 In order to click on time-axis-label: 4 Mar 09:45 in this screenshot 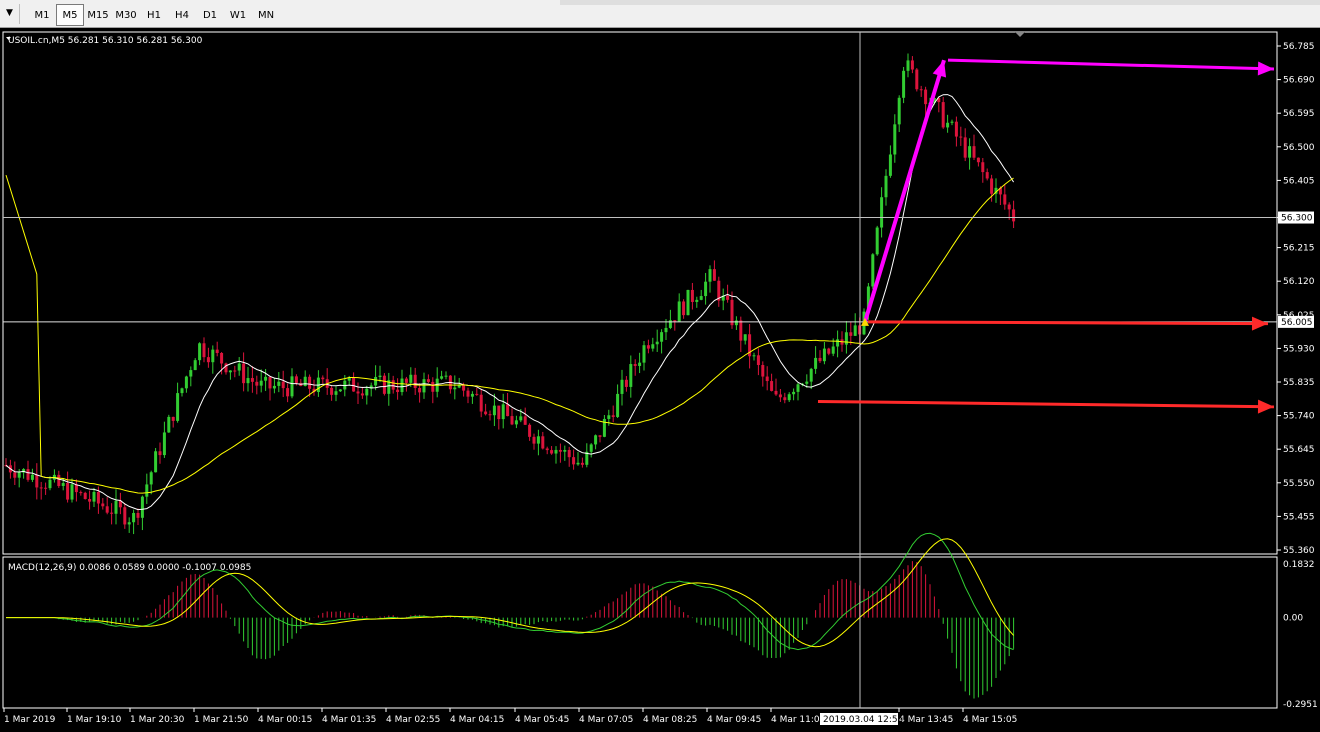, I will do `click(734, 720)`.